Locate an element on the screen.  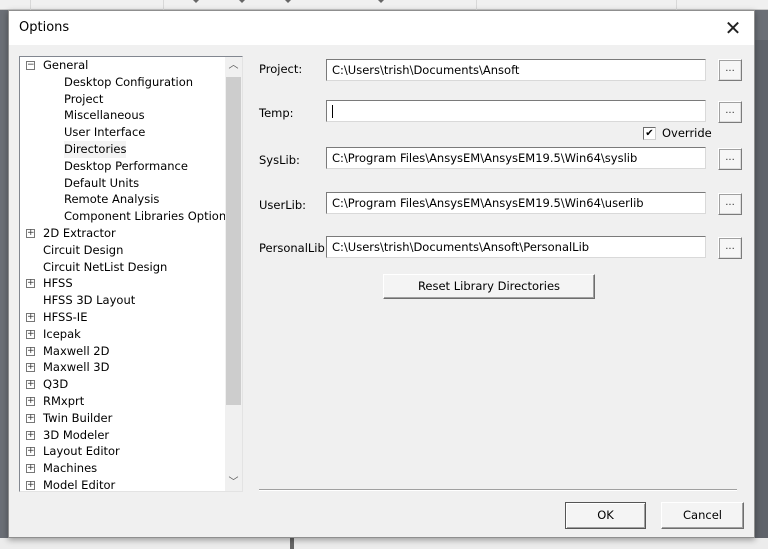
tree-item-label: Maxwell 2D is located at coordinates (76, 350).